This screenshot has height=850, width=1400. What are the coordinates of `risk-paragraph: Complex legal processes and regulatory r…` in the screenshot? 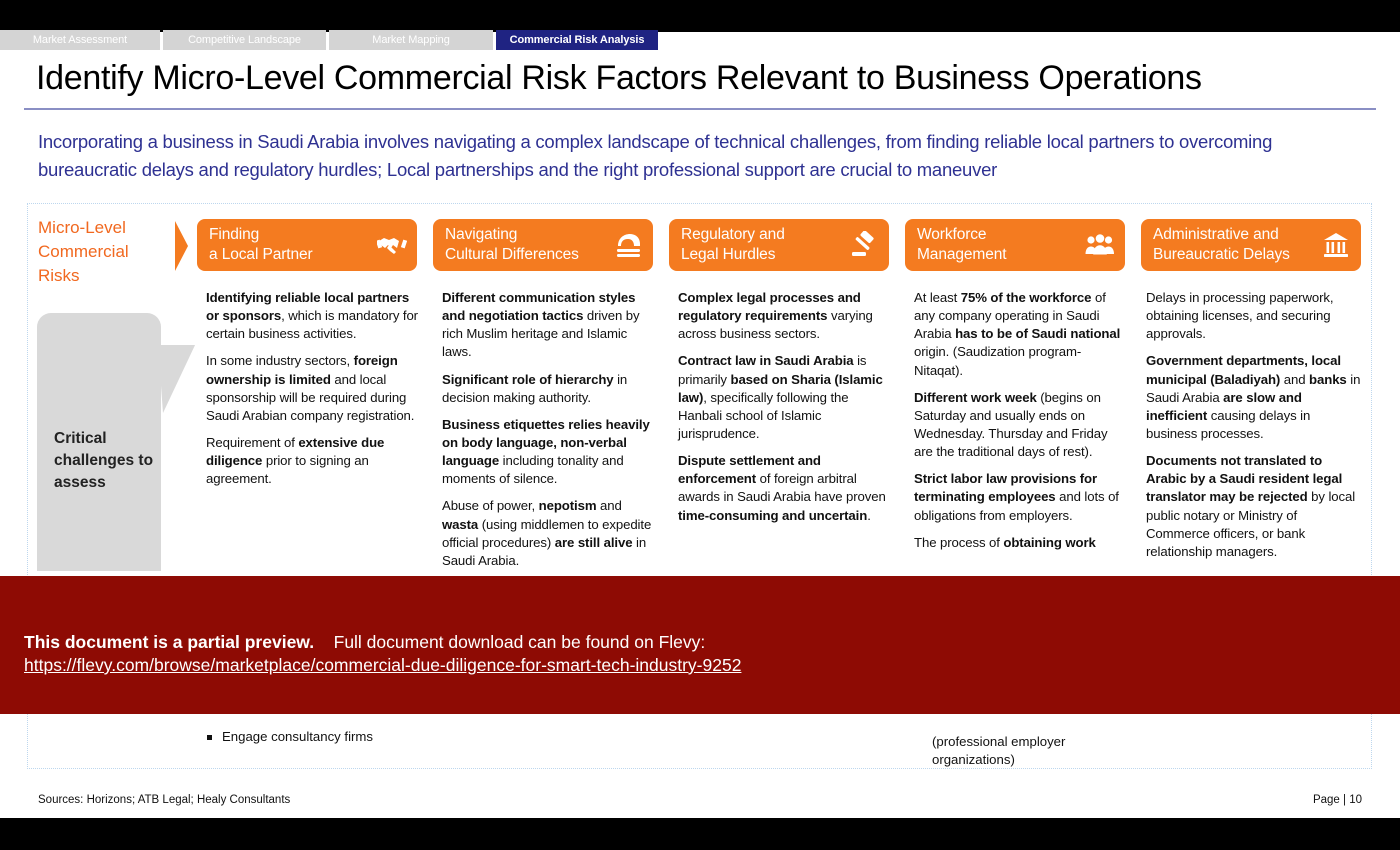 It's located at (775, 316).